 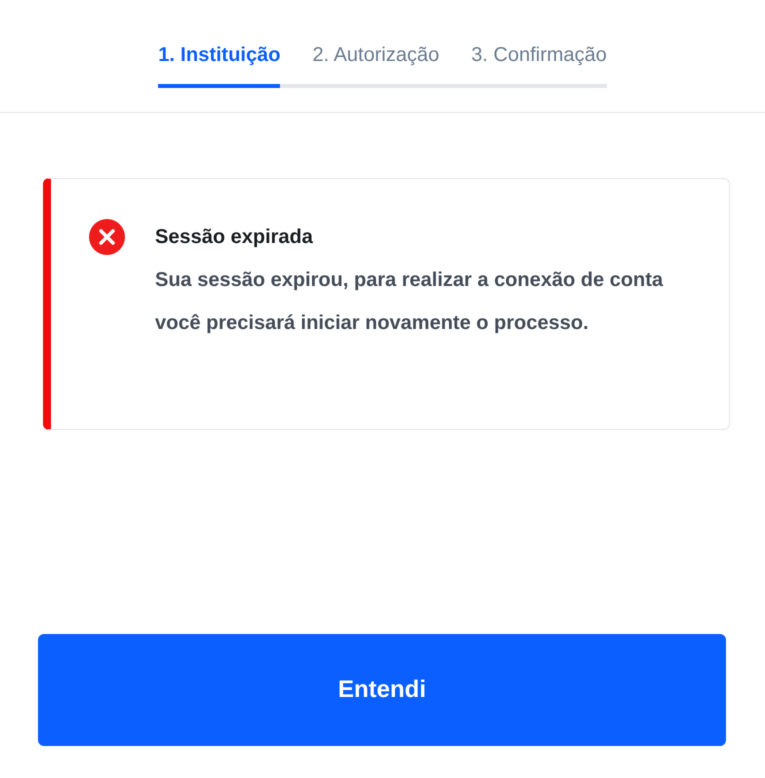 What do you see at coordinates (219, 64) in the screenshot?
I see `step-tab: 1. Instituição` at bounding box center [219, 64].